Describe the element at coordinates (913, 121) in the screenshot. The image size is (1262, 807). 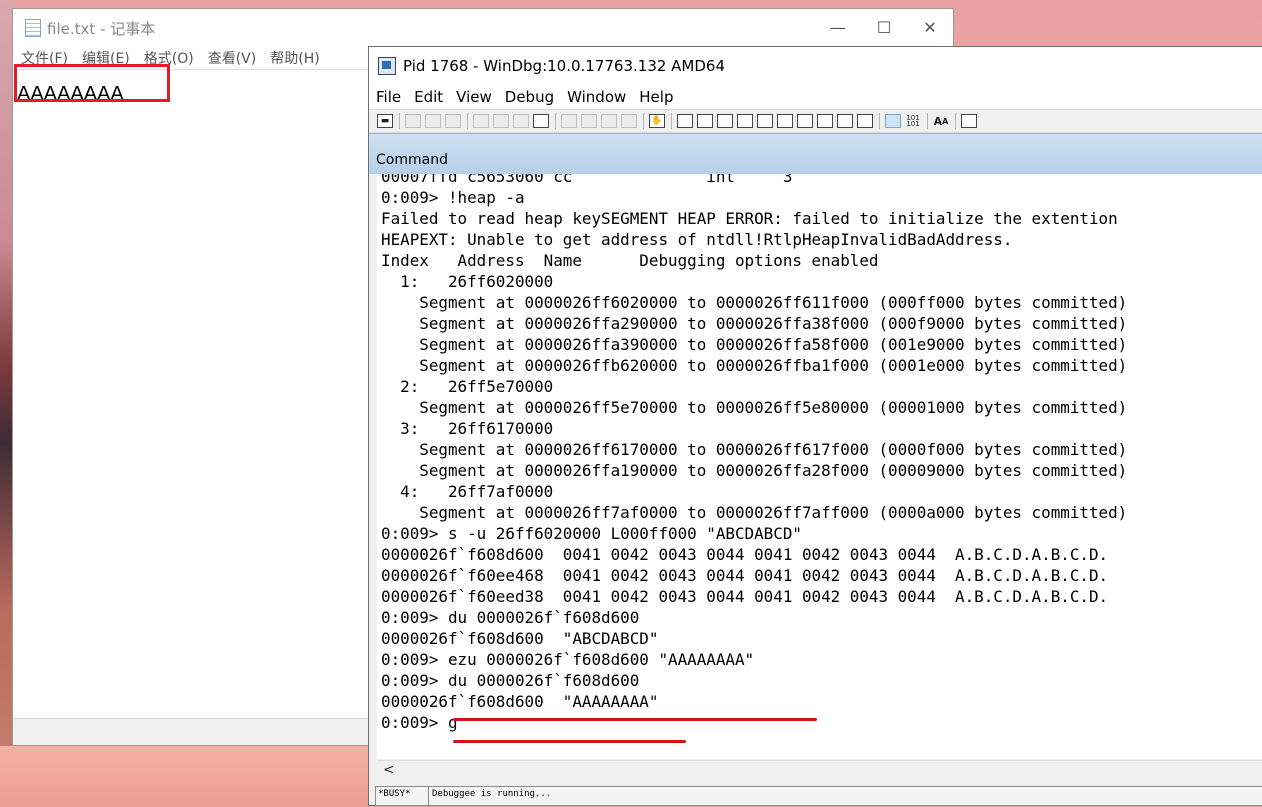
I see `hex-display-icon: 101 101` at that location.